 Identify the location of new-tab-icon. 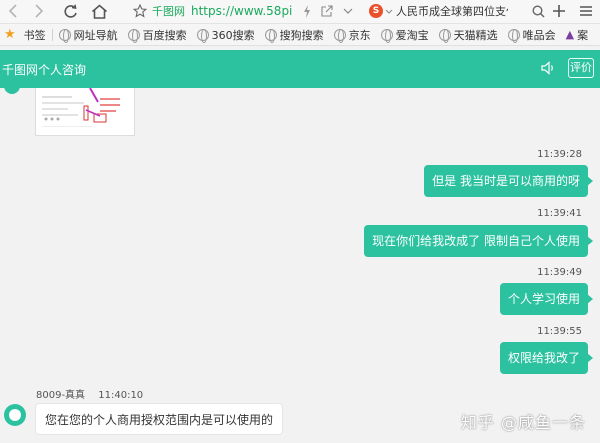
(559, 11).